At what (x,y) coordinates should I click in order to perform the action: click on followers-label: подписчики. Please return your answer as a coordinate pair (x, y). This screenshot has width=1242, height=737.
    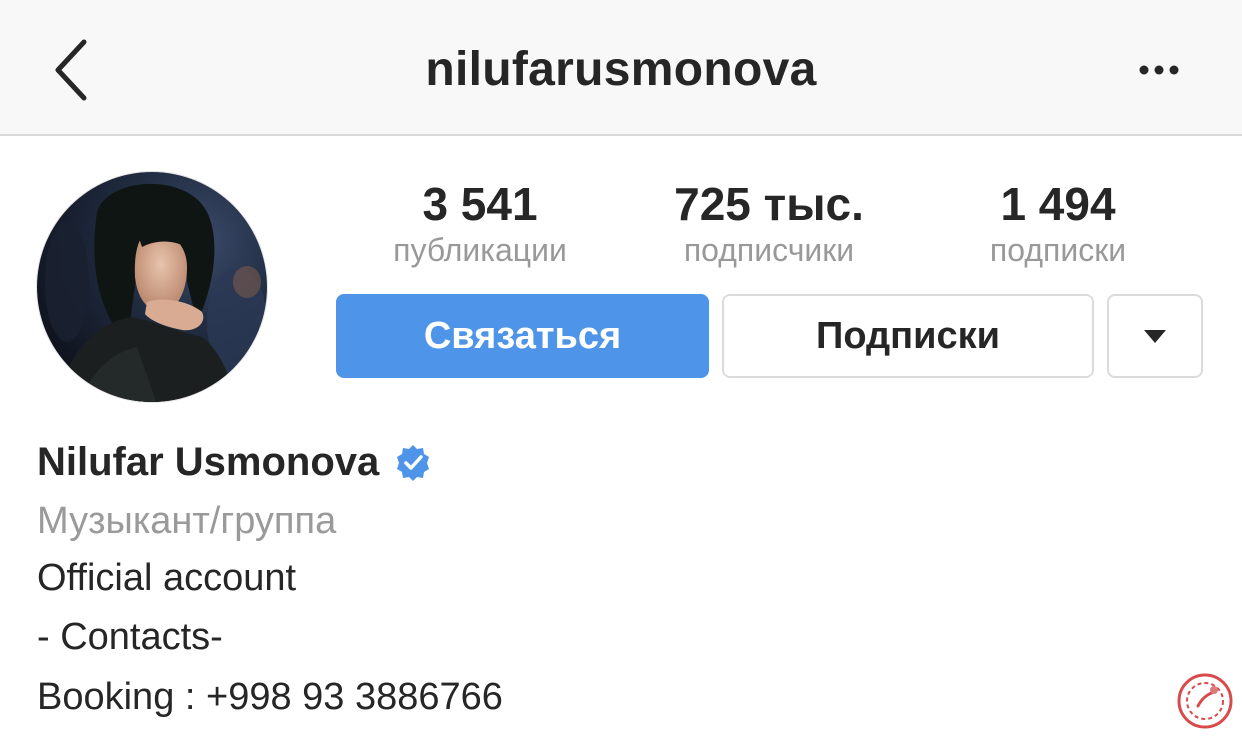
    Looking at the image, I should click on (769, 250).